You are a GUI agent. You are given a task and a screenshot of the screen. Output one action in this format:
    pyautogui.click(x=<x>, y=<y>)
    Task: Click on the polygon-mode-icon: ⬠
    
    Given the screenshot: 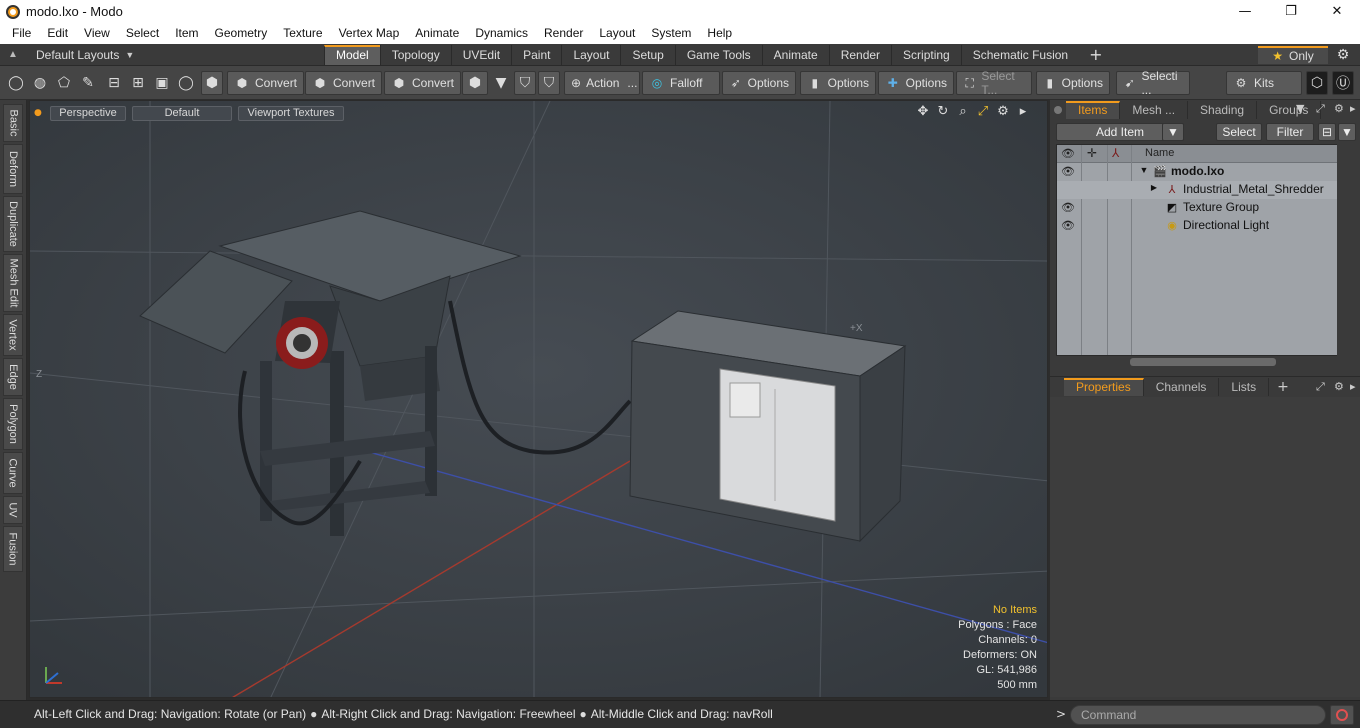 What is the action you would take?
    pyautogui.click(x=64, y=83)
    